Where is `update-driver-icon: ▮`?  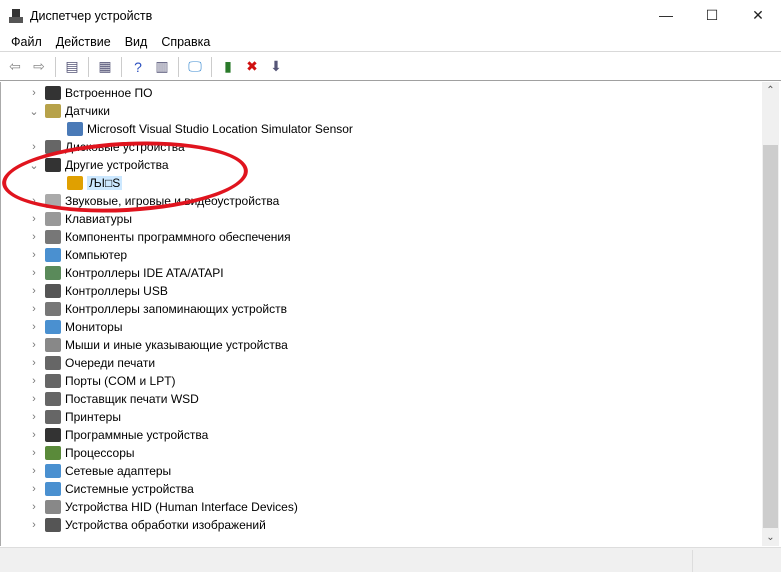 update-driver-icon: ▮ is located at coordinates (228, 67).